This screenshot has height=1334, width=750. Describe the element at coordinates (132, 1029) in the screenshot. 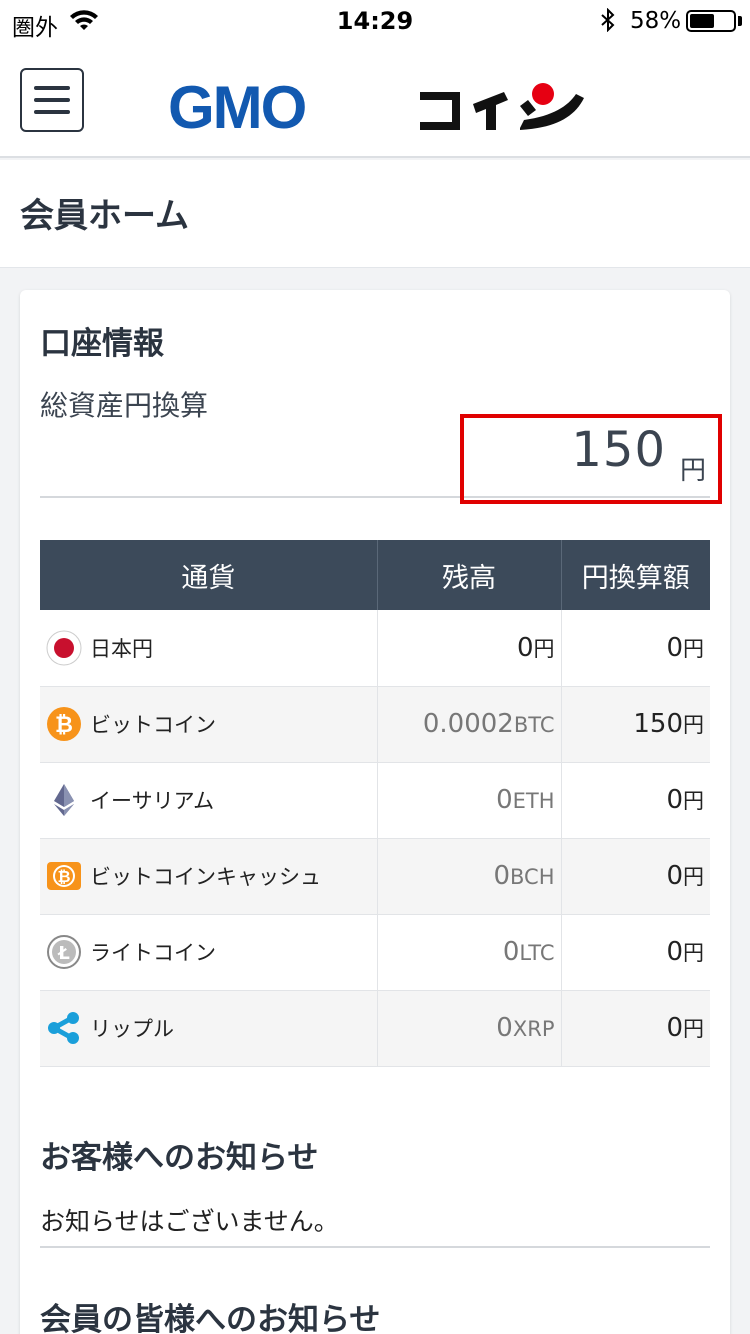

I see `currency-name: リップル` at that location.